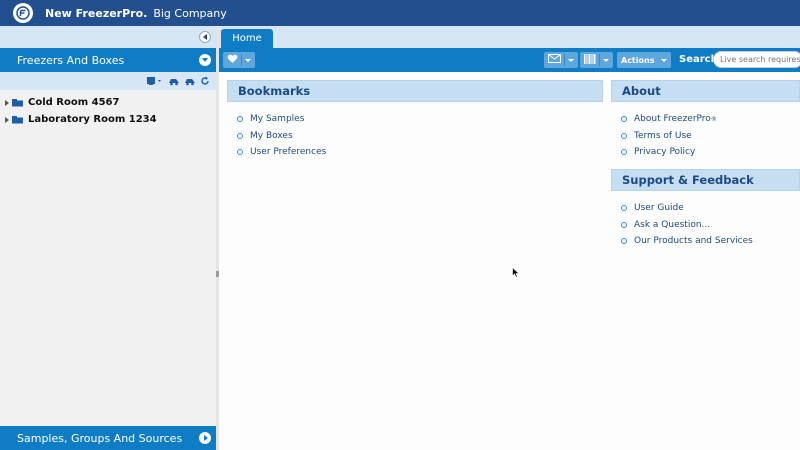 This screenshot has width=800, height=450. I want to click on tree-item-label: Laboratory Room 1234, so click(92, 119).